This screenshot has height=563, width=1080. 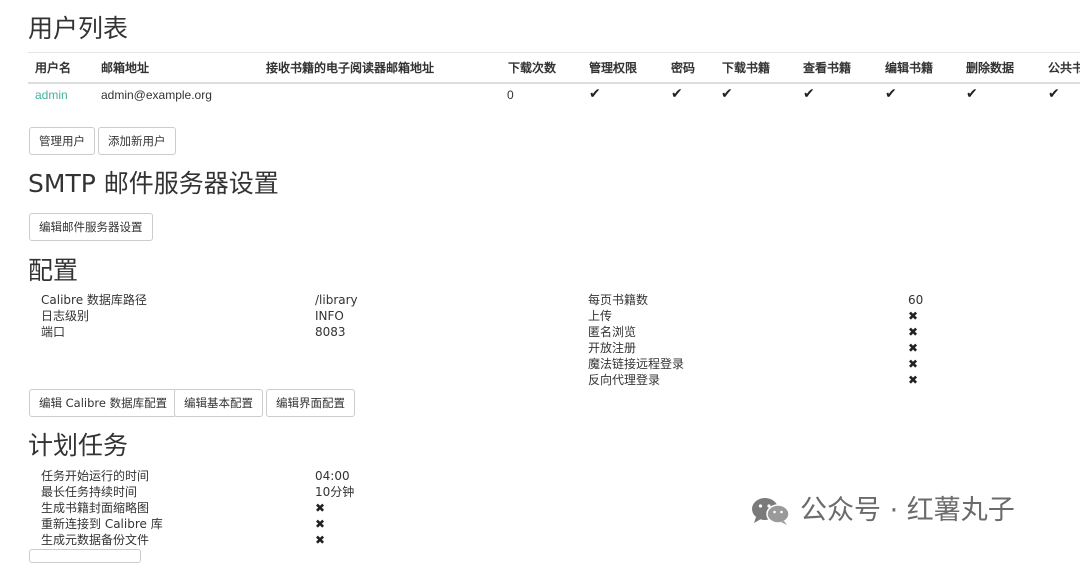 I want to click on col-delete-data: 删除数据, so click(x=990, y=68).